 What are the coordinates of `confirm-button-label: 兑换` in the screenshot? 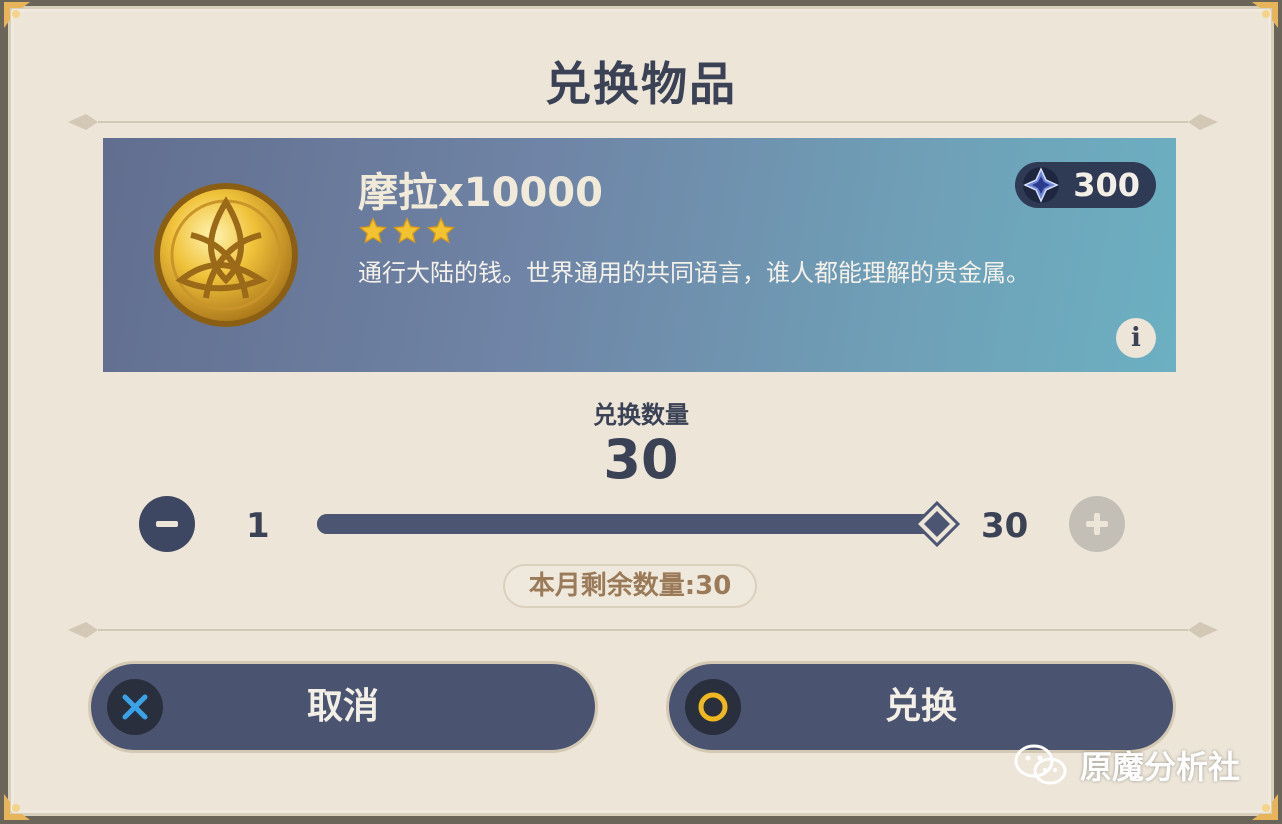 It's located at (920, 706).